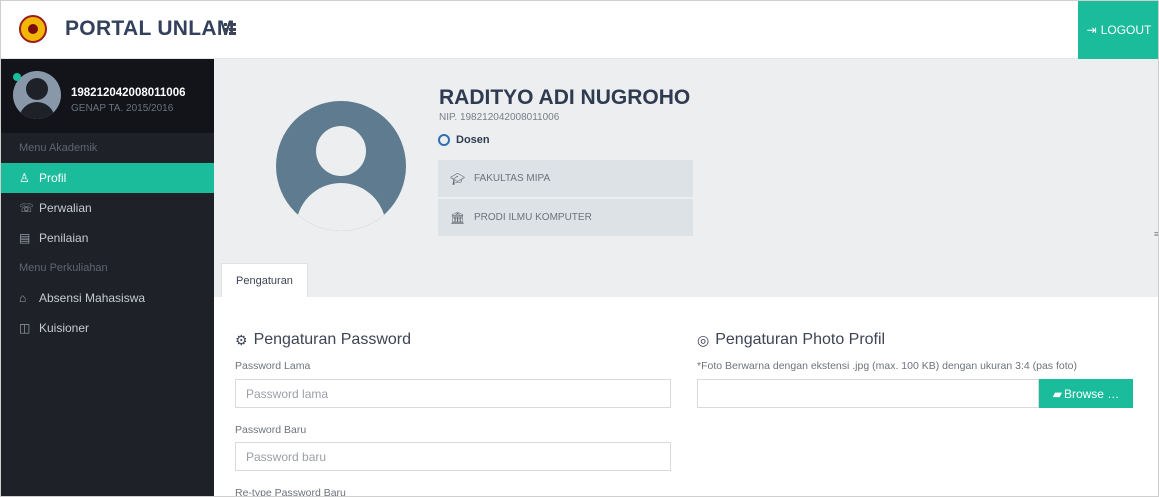  I want to click on photo-settings-title: ◎ Pengaturan Photo Profil, so click(791, 340).